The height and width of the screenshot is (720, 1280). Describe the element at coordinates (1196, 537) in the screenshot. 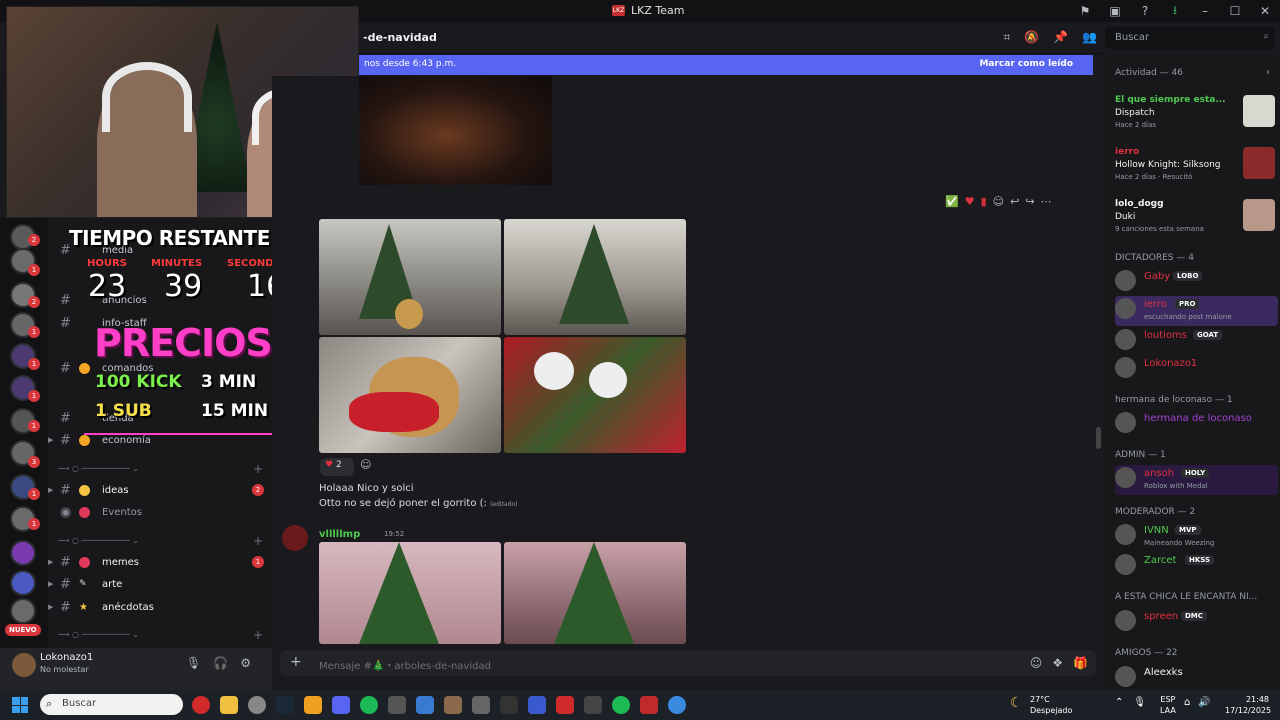

I see `member-item: IVNN MVP Maineando Weezing` at that location.